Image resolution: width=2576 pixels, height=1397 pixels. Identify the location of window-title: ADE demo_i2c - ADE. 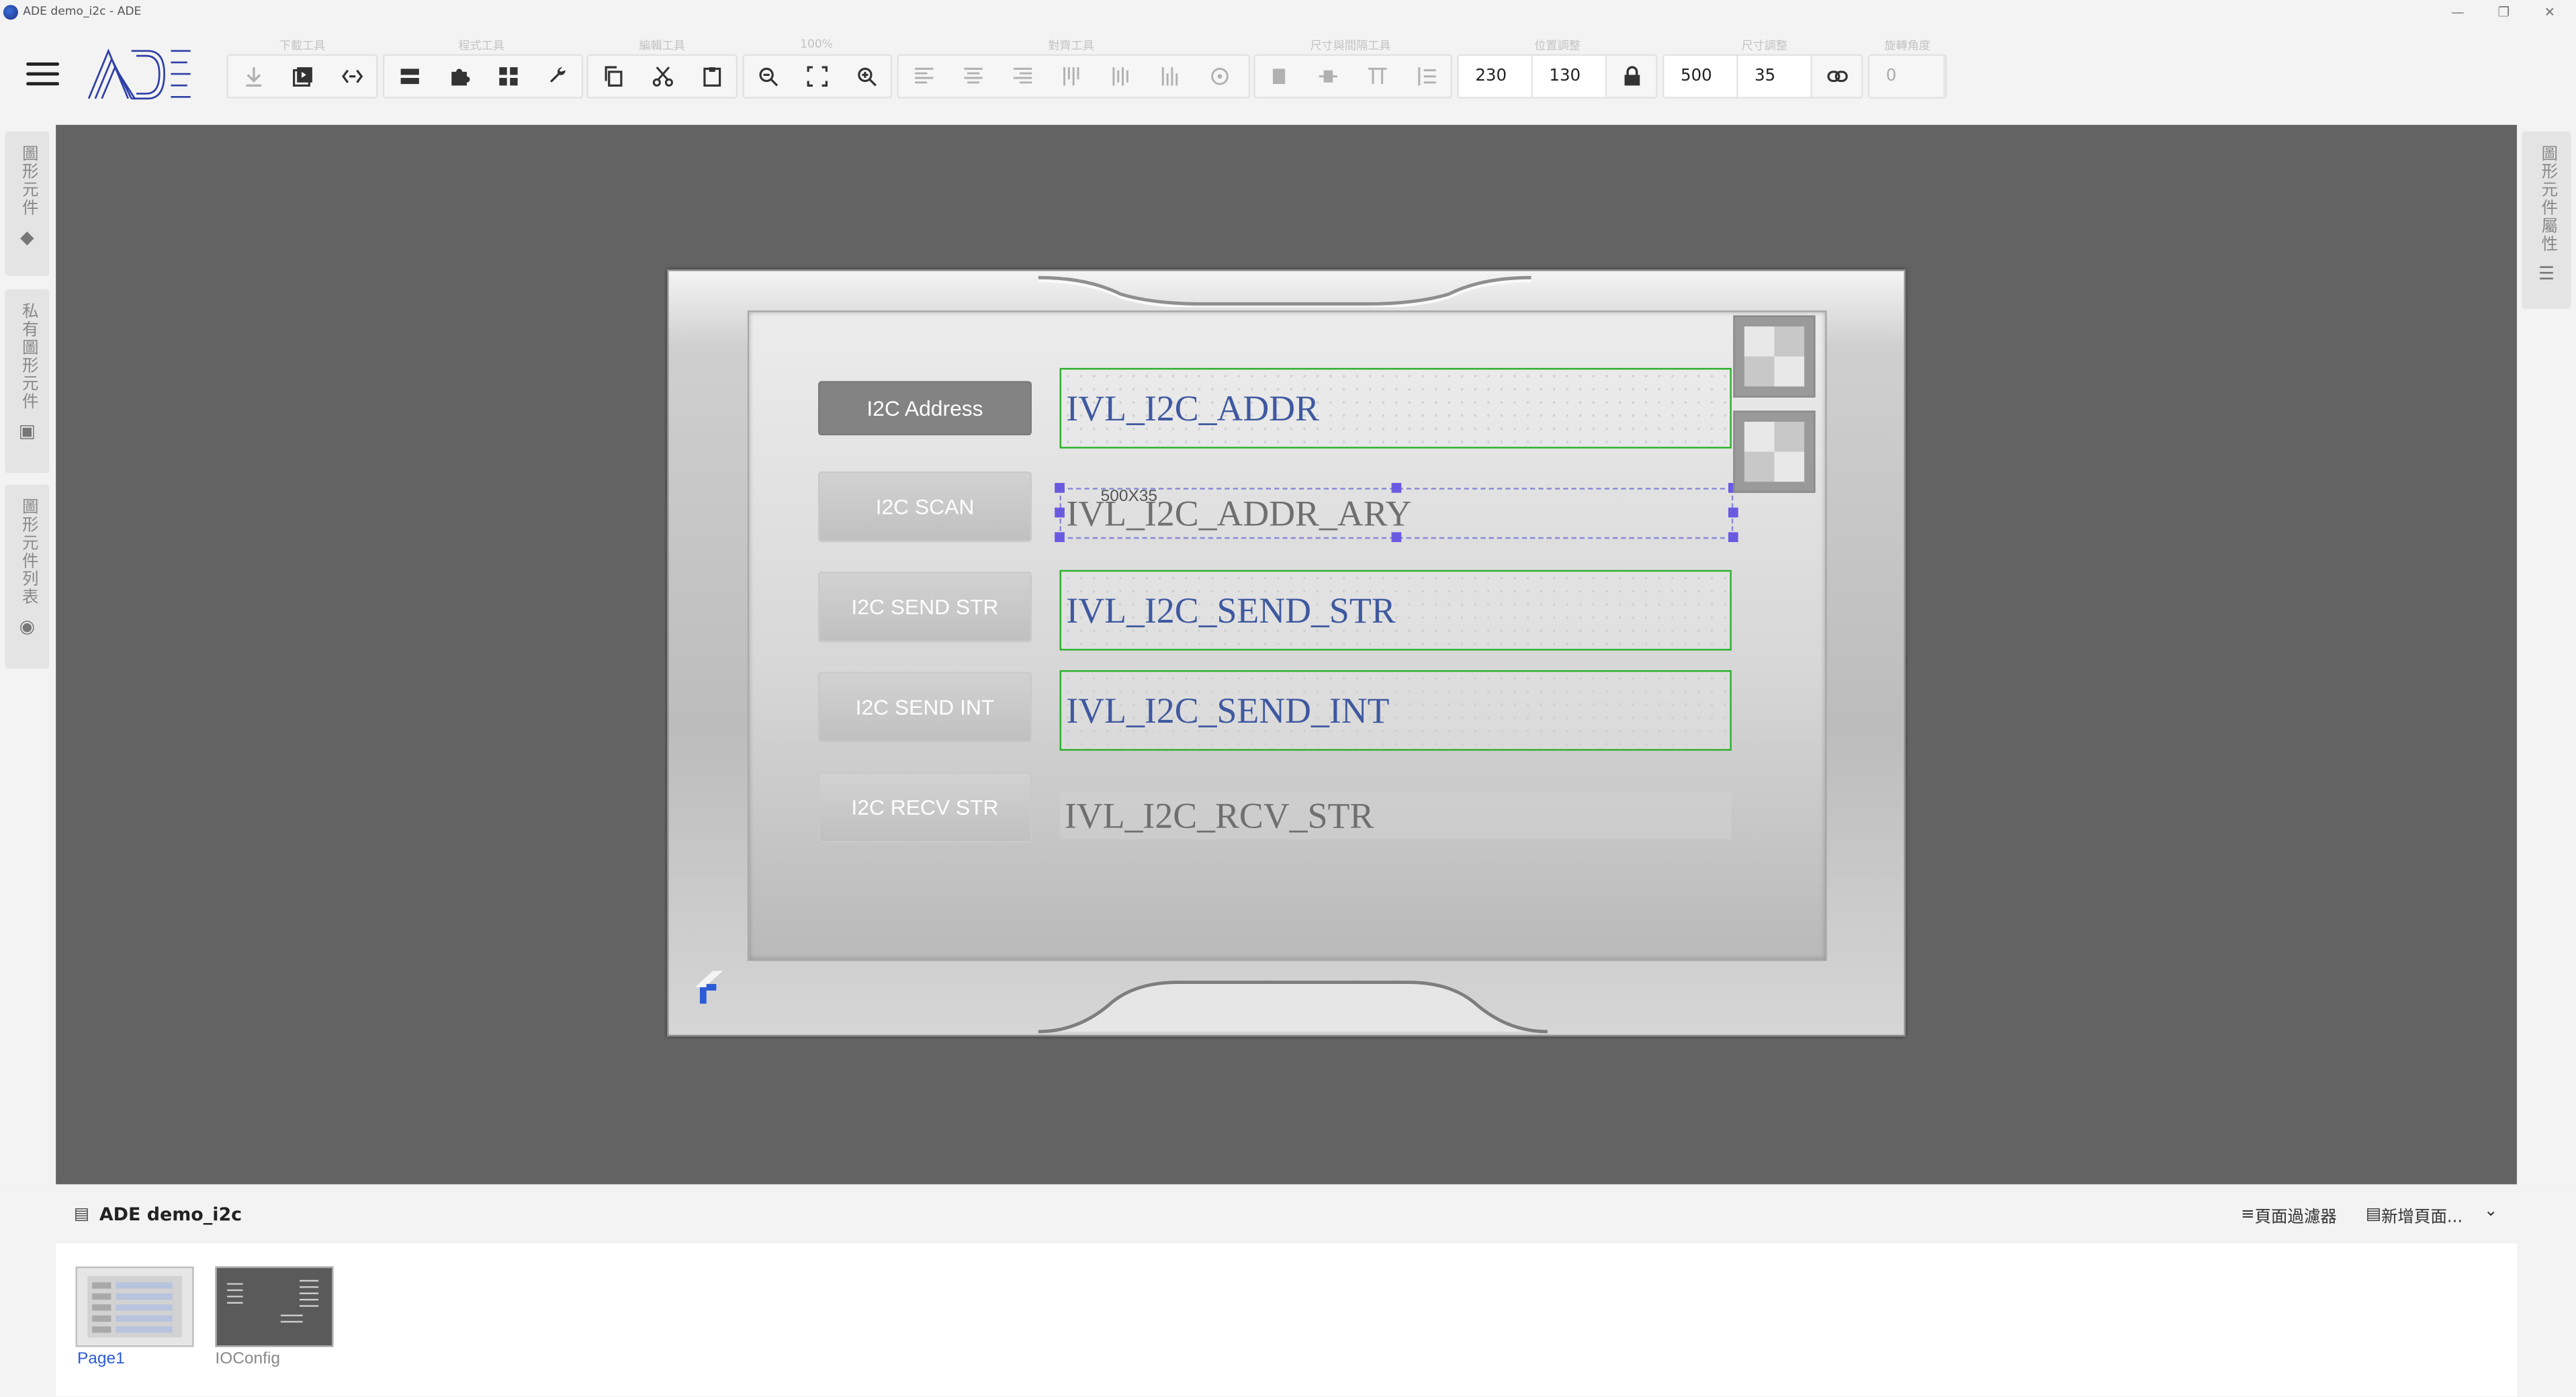
(83, 11).